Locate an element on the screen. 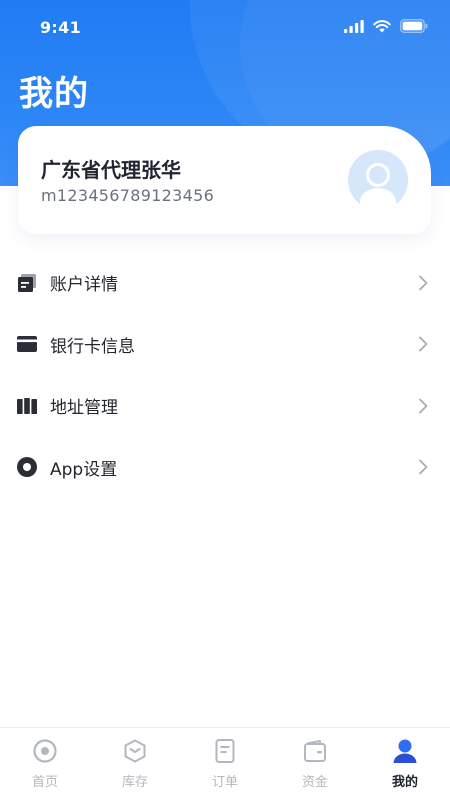  signal-icon is located at coordinates (354, 26).